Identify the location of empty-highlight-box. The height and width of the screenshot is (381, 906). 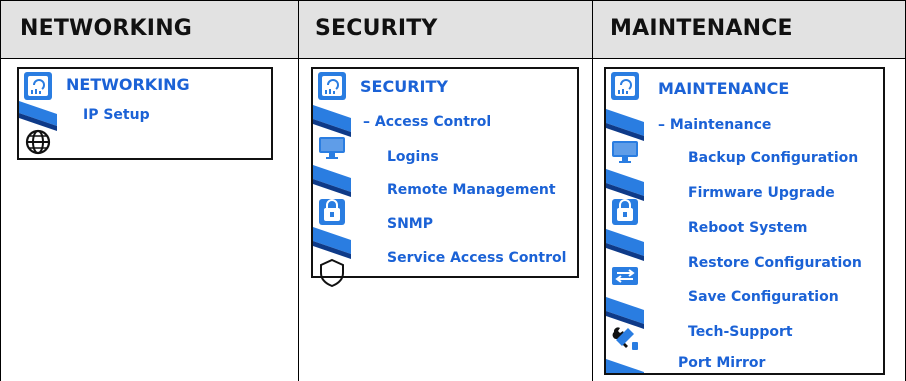
(109, 144).